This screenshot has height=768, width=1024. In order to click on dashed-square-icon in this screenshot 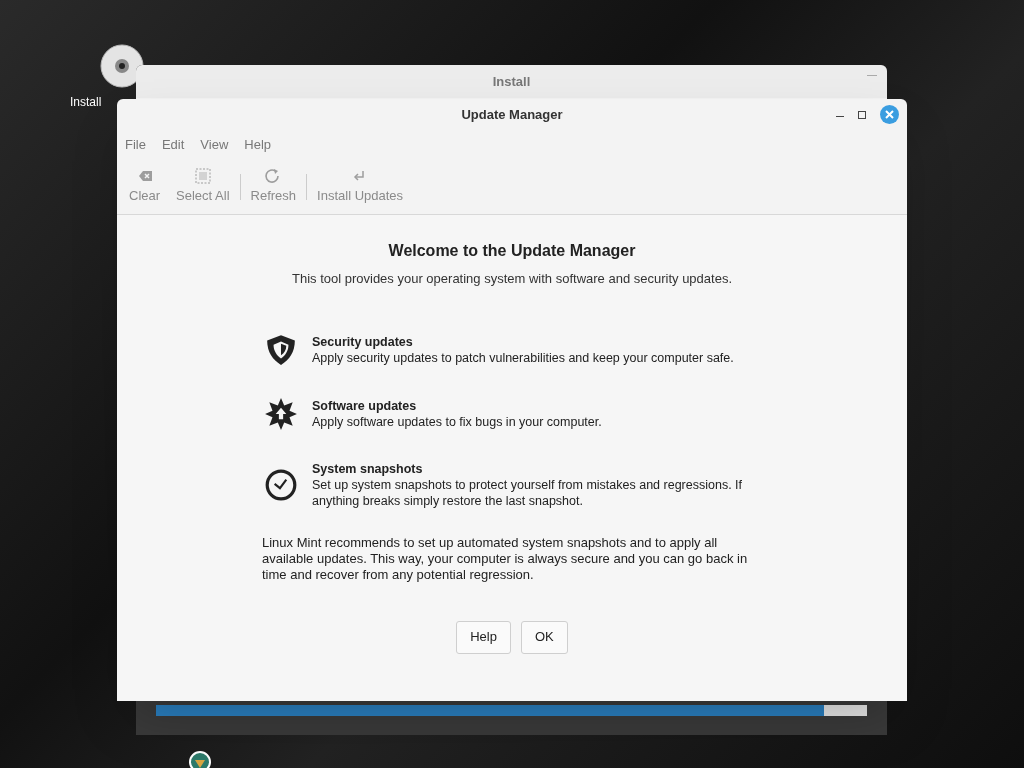, I will do `click(202, 175)`.